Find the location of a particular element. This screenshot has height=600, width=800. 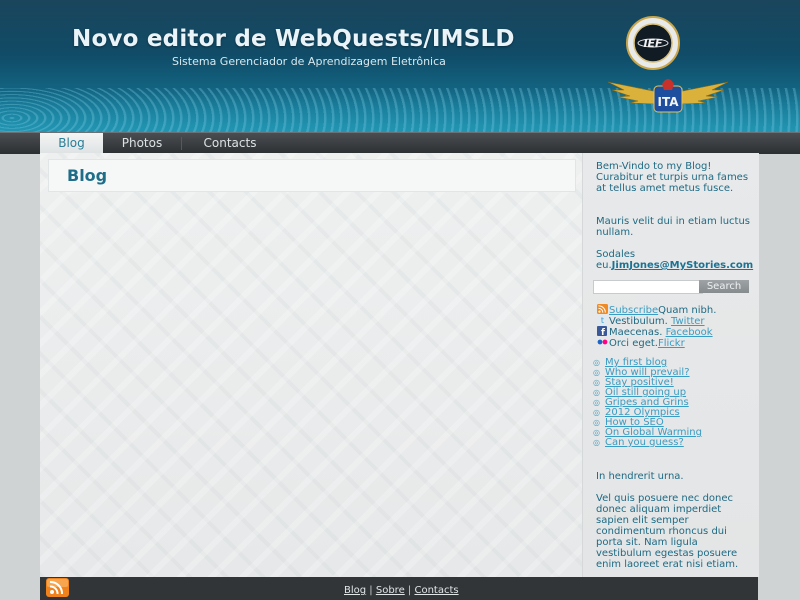

main-nav: Blog Photos Contacts is located at coordinates (400, 143).